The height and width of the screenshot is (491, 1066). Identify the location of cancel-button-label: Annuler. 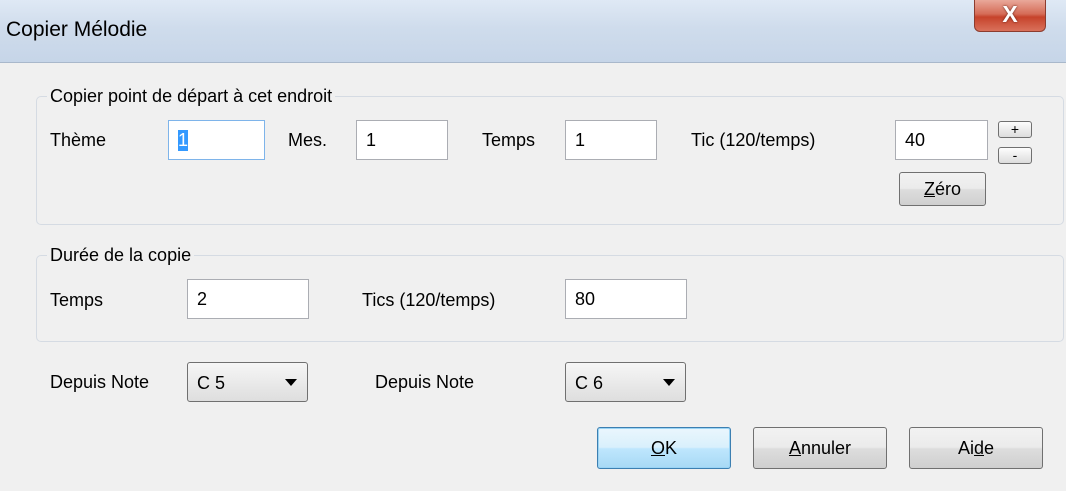
(820, 447).